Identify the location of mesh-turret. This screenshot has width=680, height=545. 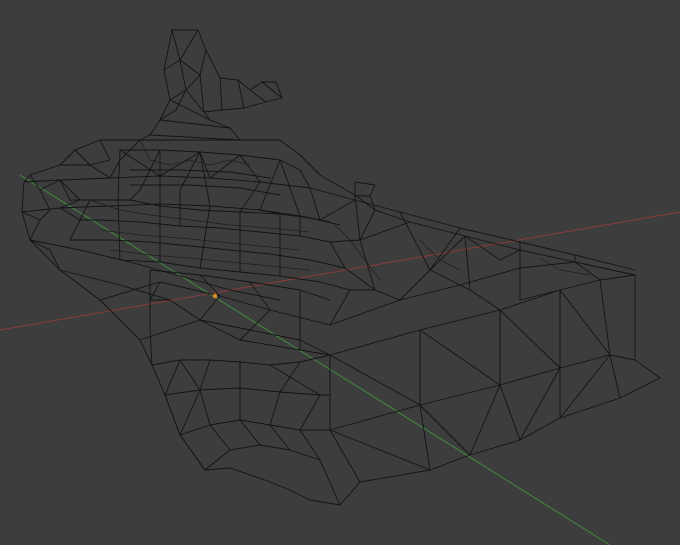
(211, 85).